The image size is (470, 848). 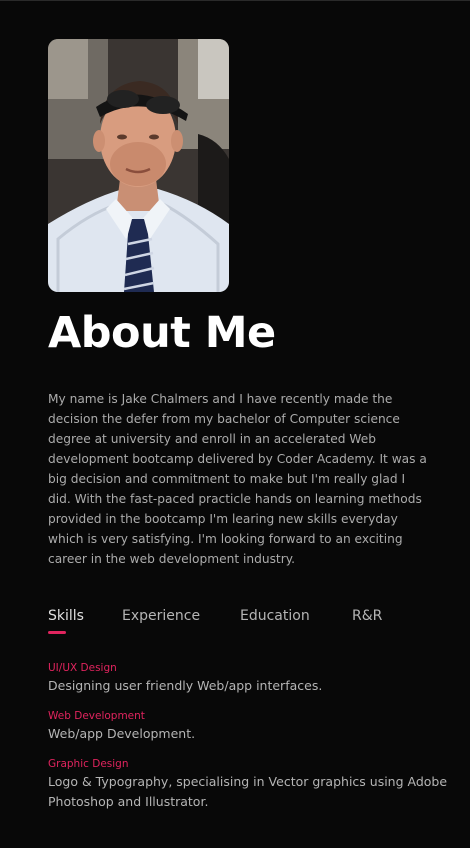 What do you see at coordinates (248, 726) in the screenshot?
I see `skill-item-web-development: Web Development Web/app Development.` at bounding box center [248, 726].